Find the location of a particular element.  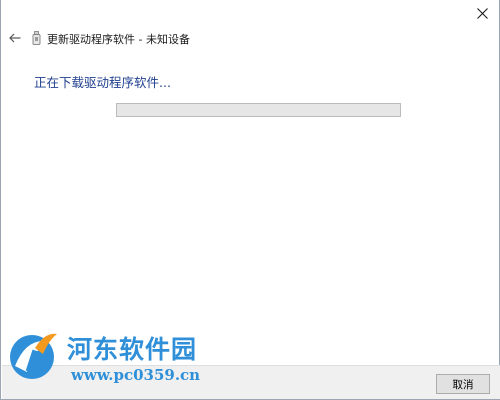

cancel-button: 取消 is located at coordinates (463, 384).